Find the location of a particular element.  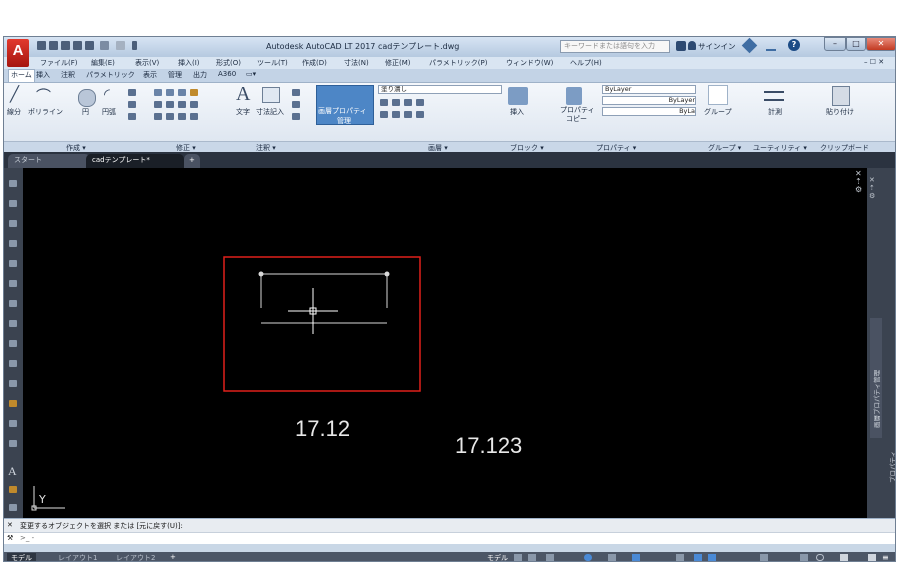

tool-hatch-icon is located at coordinates (13, 423).